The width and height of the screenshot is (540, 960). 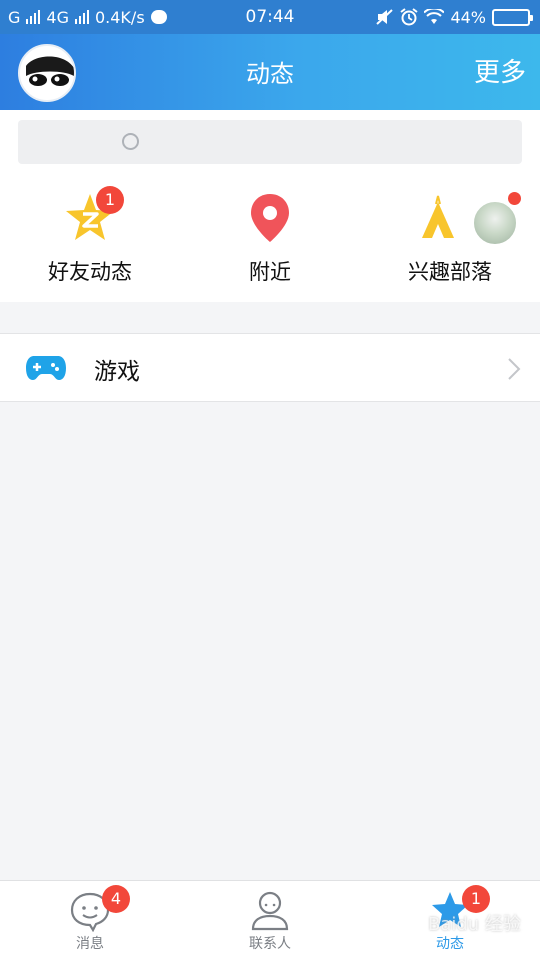 I want to click on tab-contacts-label: 联系人, so click(x=270, y=944).